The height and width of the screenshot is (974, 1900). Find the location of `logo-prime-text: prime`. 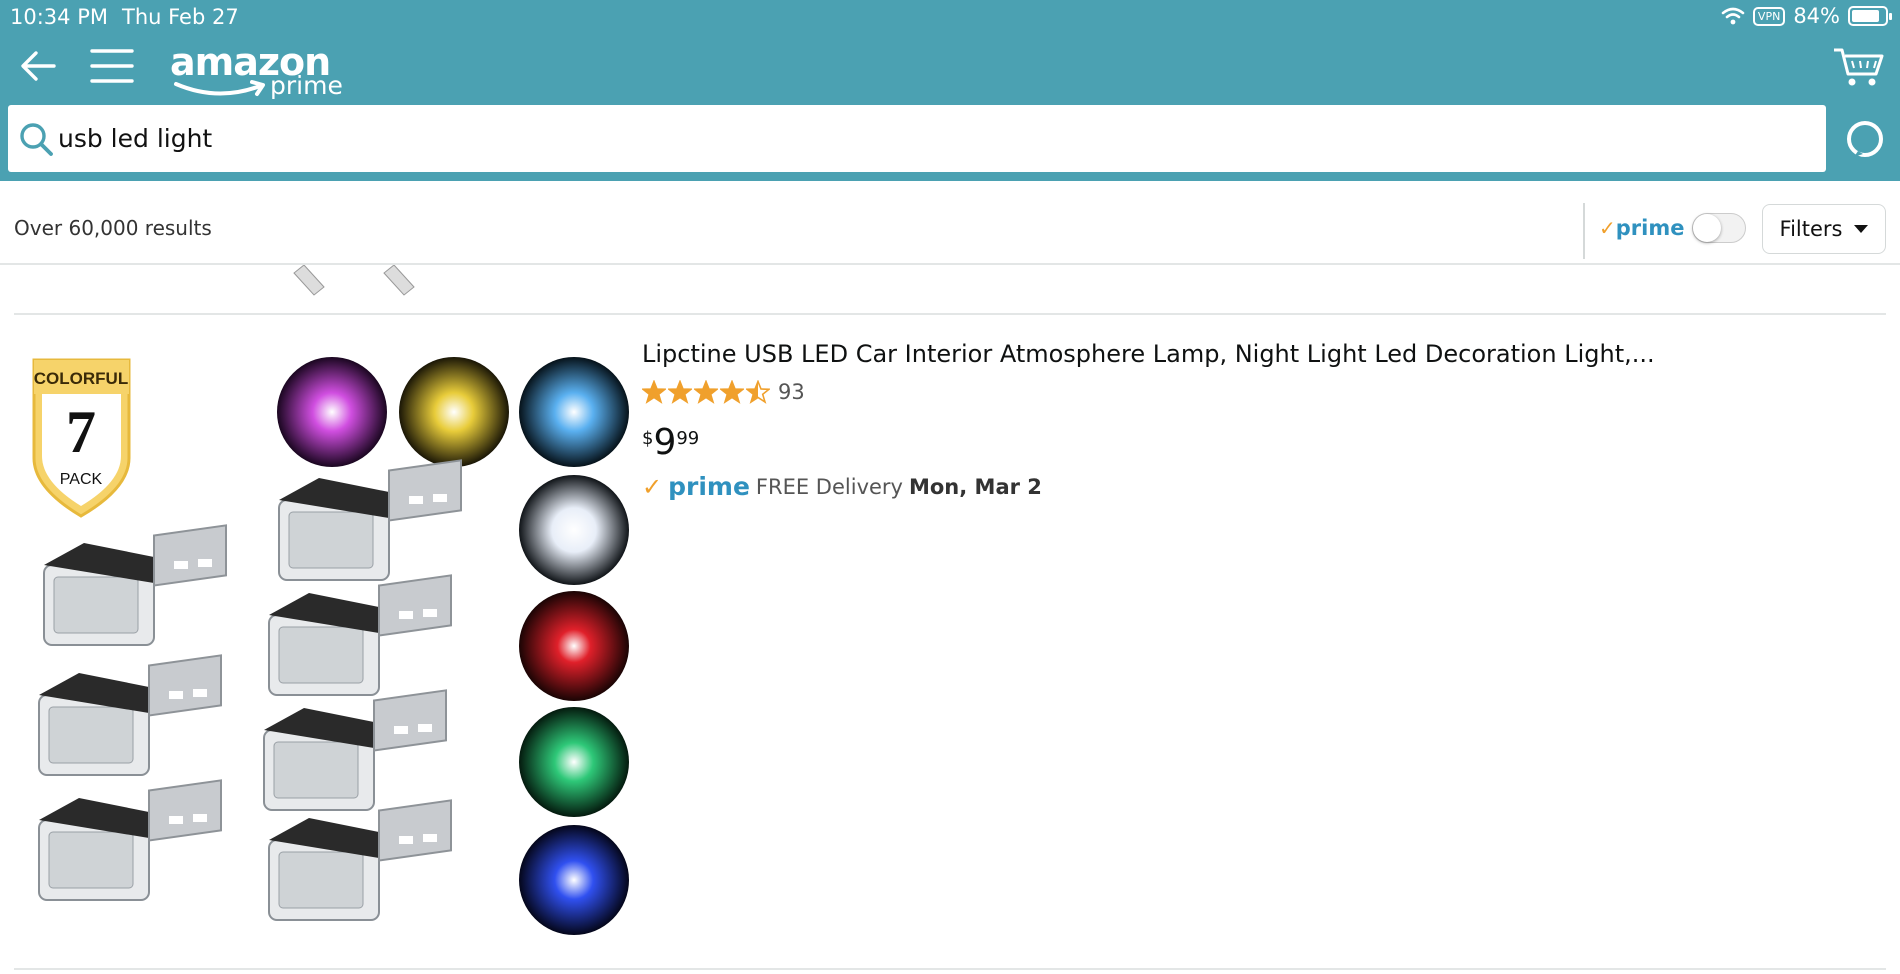

logo-prime-text: prime is located at coordinates (306, 85).